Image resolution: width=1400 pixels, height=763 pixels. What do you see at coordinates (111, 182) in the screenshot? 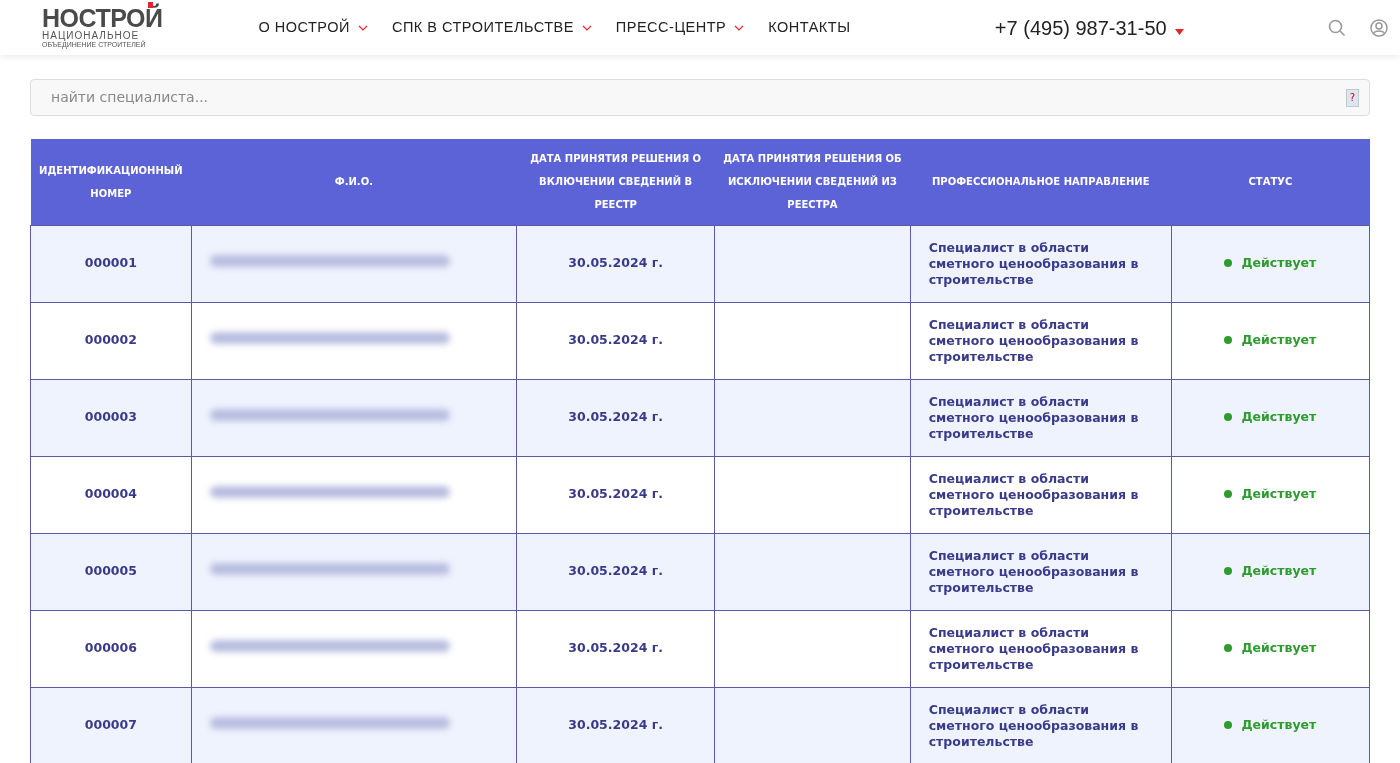
I see `column-header: ИДЕНТИФИКАЦИОННЫЙ НОМЕР` at bounding box center [111, 182].